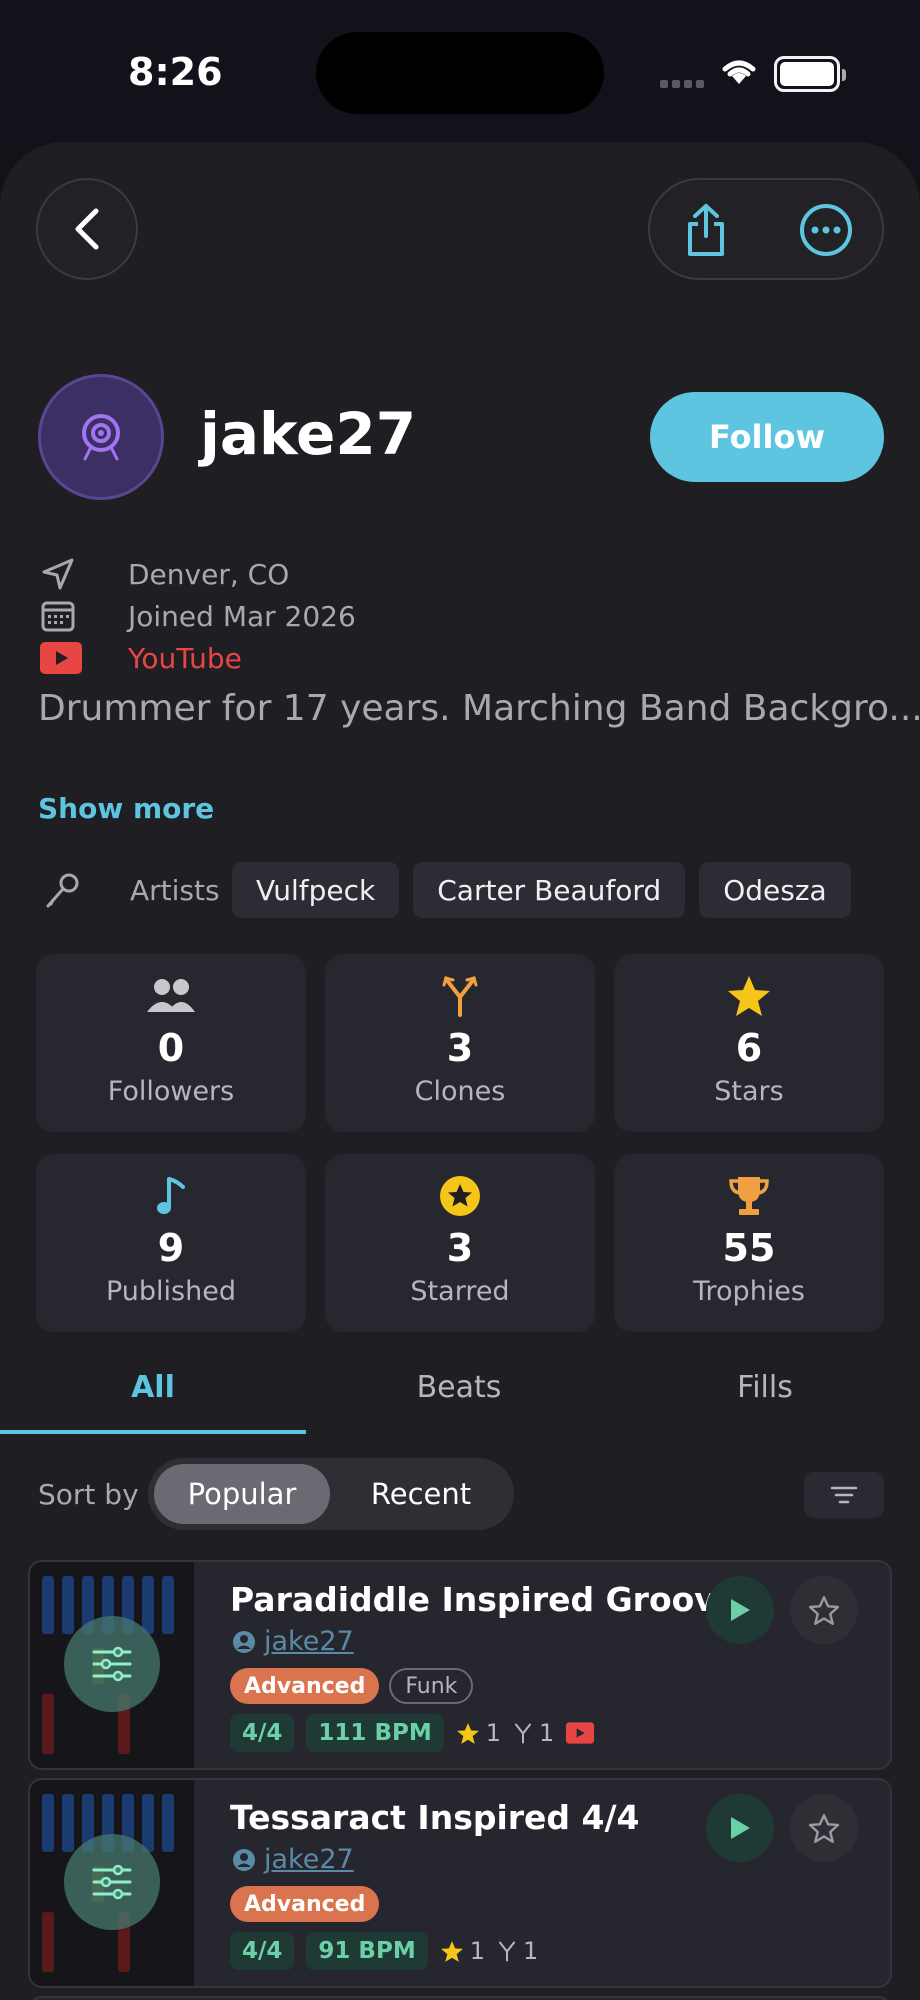  I want to click on share-icon, so click(706, 230).